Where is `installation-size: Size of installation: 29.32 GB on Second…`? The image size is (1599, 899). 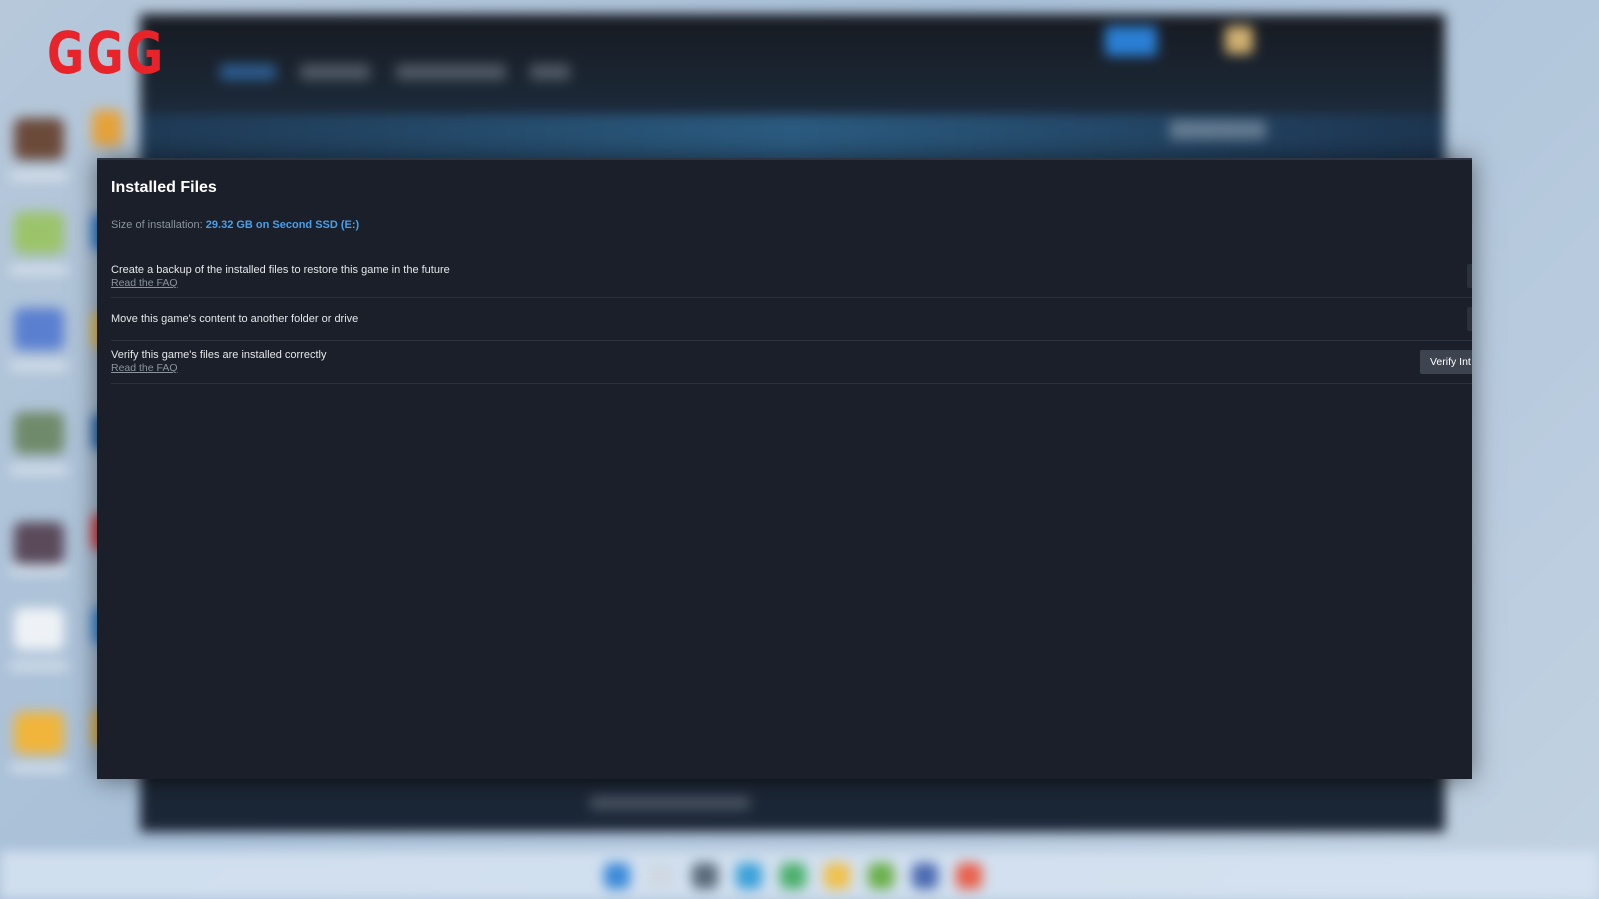
installation-size: Size of installation: 29.32 GB on Second… is located at coordinates (235, 225).